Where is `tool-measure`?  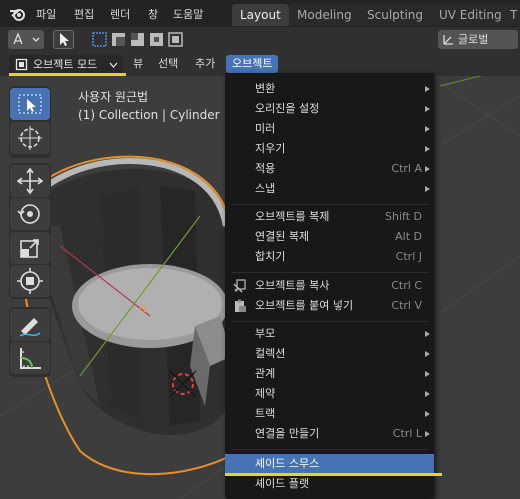 tool-measure is located at coordinates (30, 358).